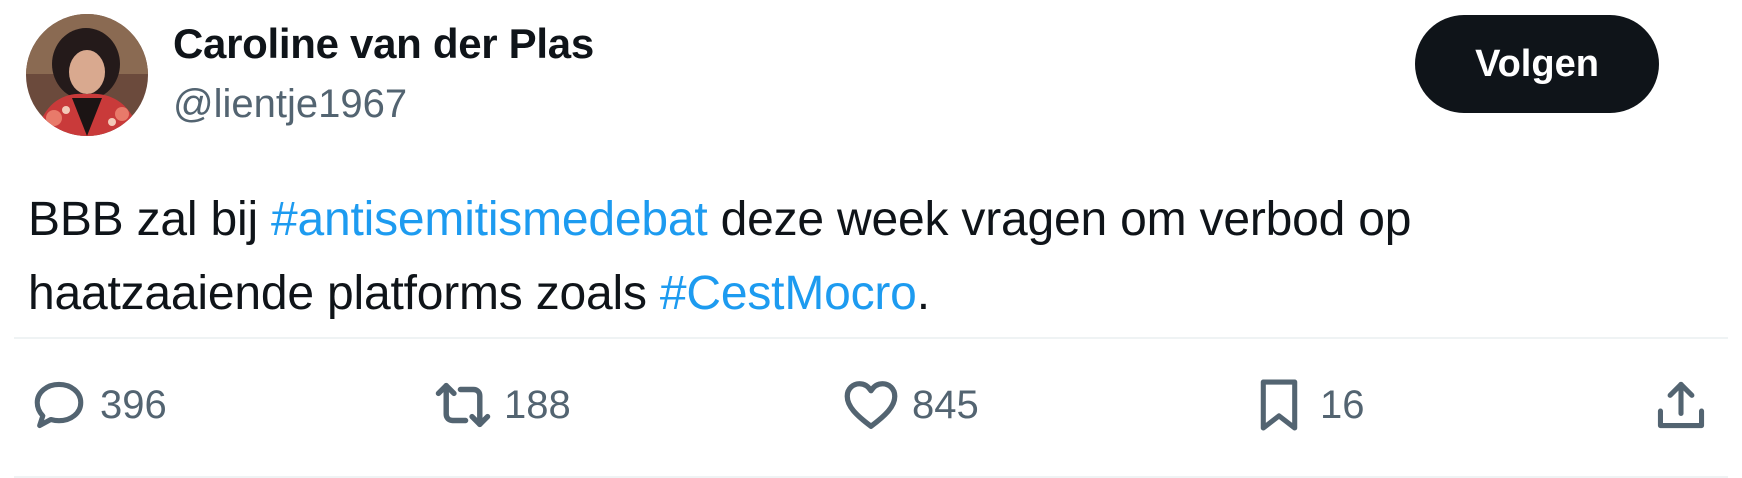  I want to click on speech-bubble-icon, so click(59, 405).